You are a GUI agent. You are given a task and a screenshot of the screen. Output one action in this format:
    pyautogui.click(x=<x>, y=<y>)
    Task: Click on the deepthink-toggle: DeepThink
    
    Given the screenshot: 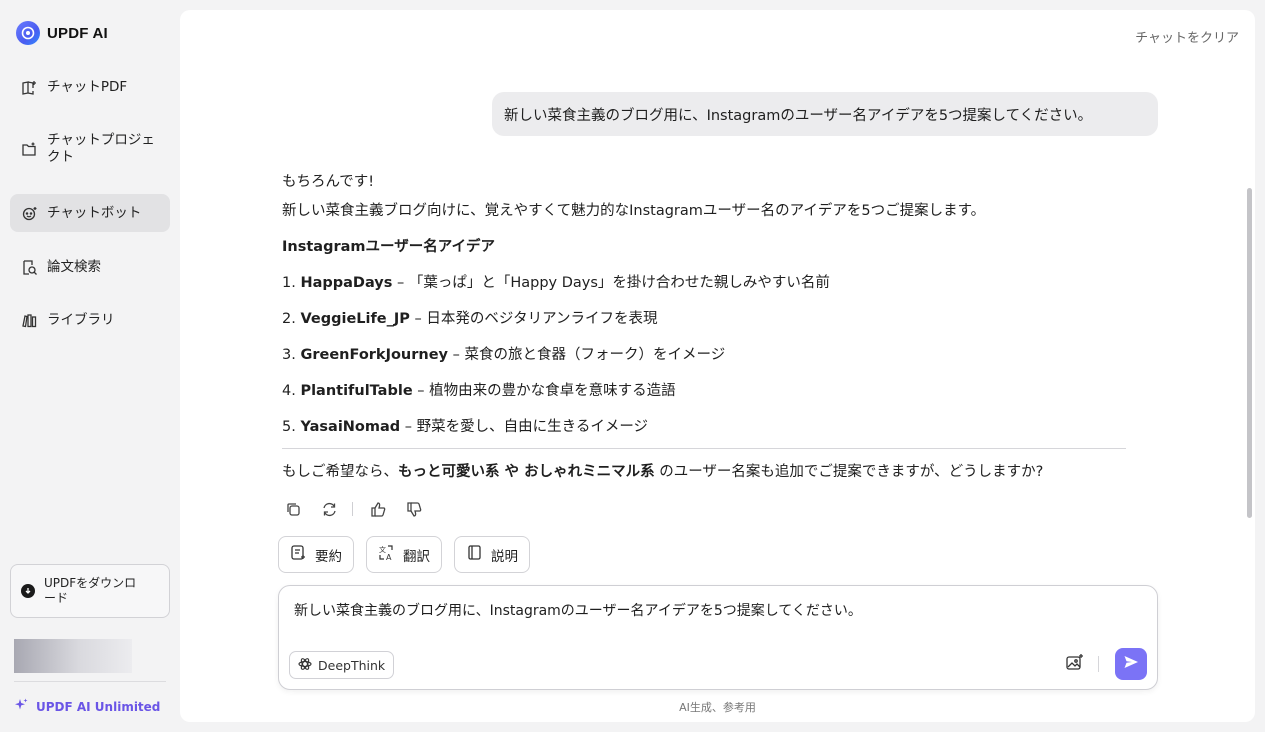 What is the action you would take?
    pyautogui.click(x=342, y=665)
    